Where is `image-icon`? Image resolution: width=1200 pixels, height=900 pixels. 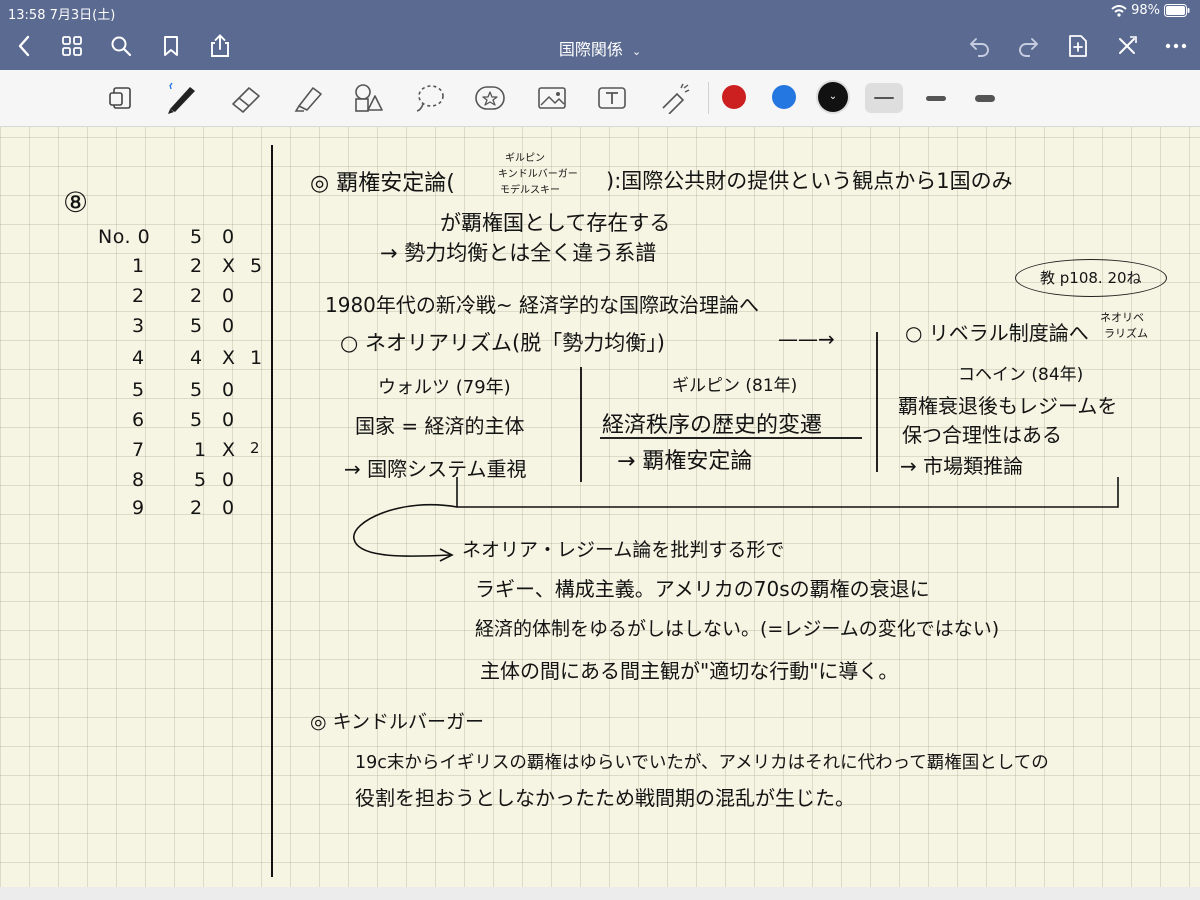
image-icon is located at coordinates (552, 98).